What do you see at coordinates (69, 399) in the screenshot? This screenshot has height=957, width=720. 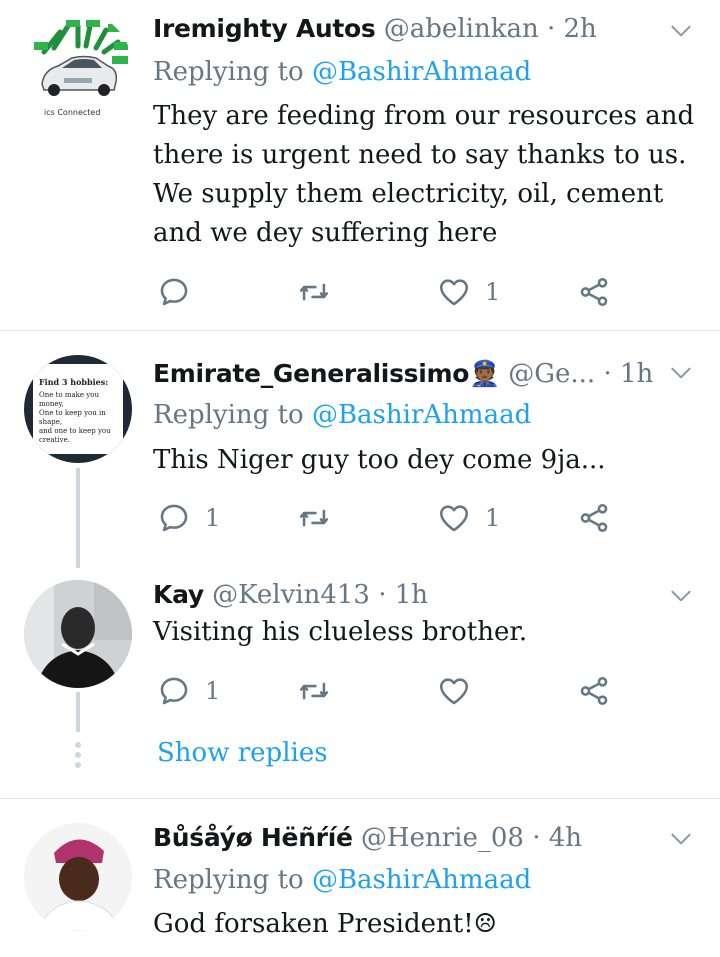 I see `avatar-quote-line: One to make you money,` at bounding box center [69, 399].